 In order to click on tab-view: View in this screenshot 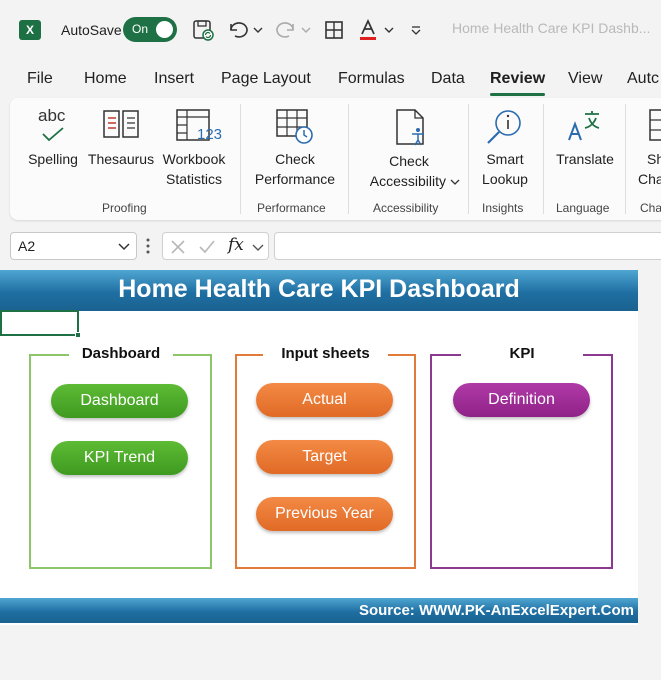, I will do `click(585, 79)`.